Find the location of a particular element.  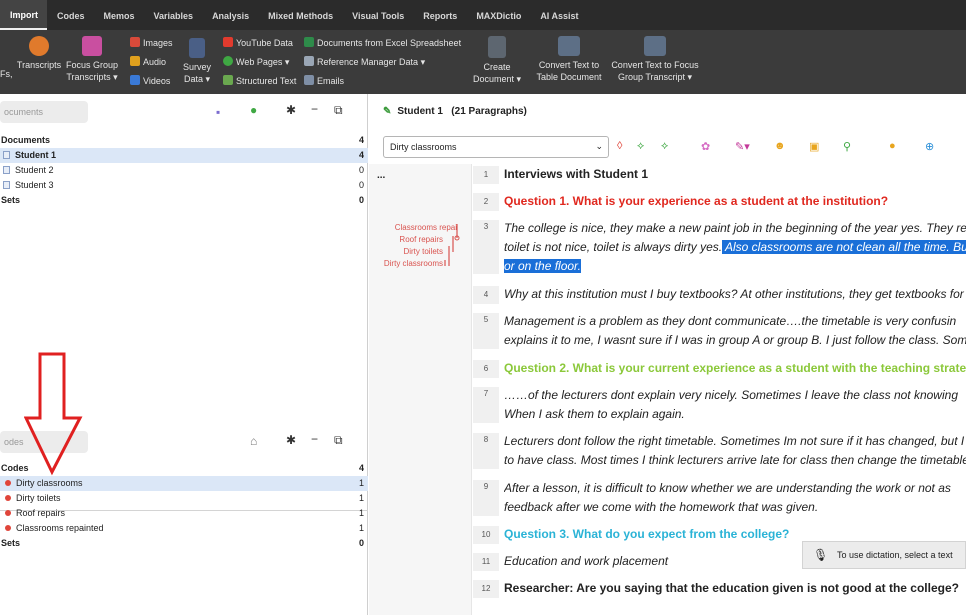

tab-maxdictio: MAXDictio is located at coordinates (498, 15).